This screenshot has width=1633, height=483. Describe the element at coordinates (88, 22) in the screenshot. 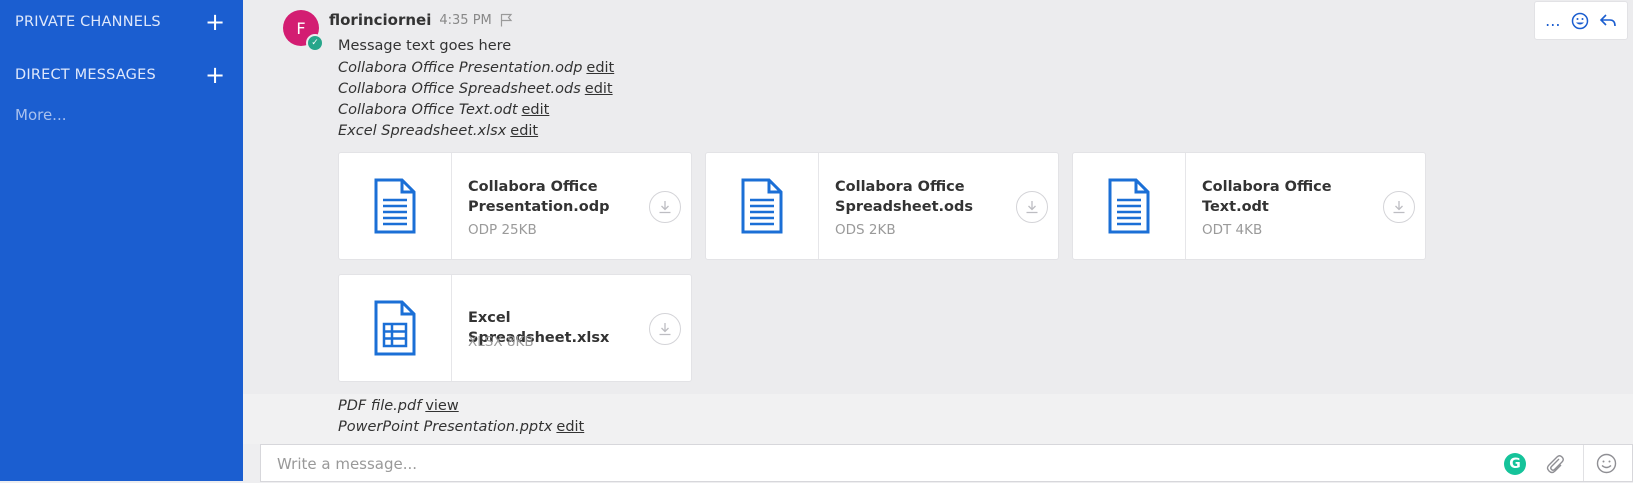

I see `private-channels-label: PRIVATE CHANNELS` at that location.